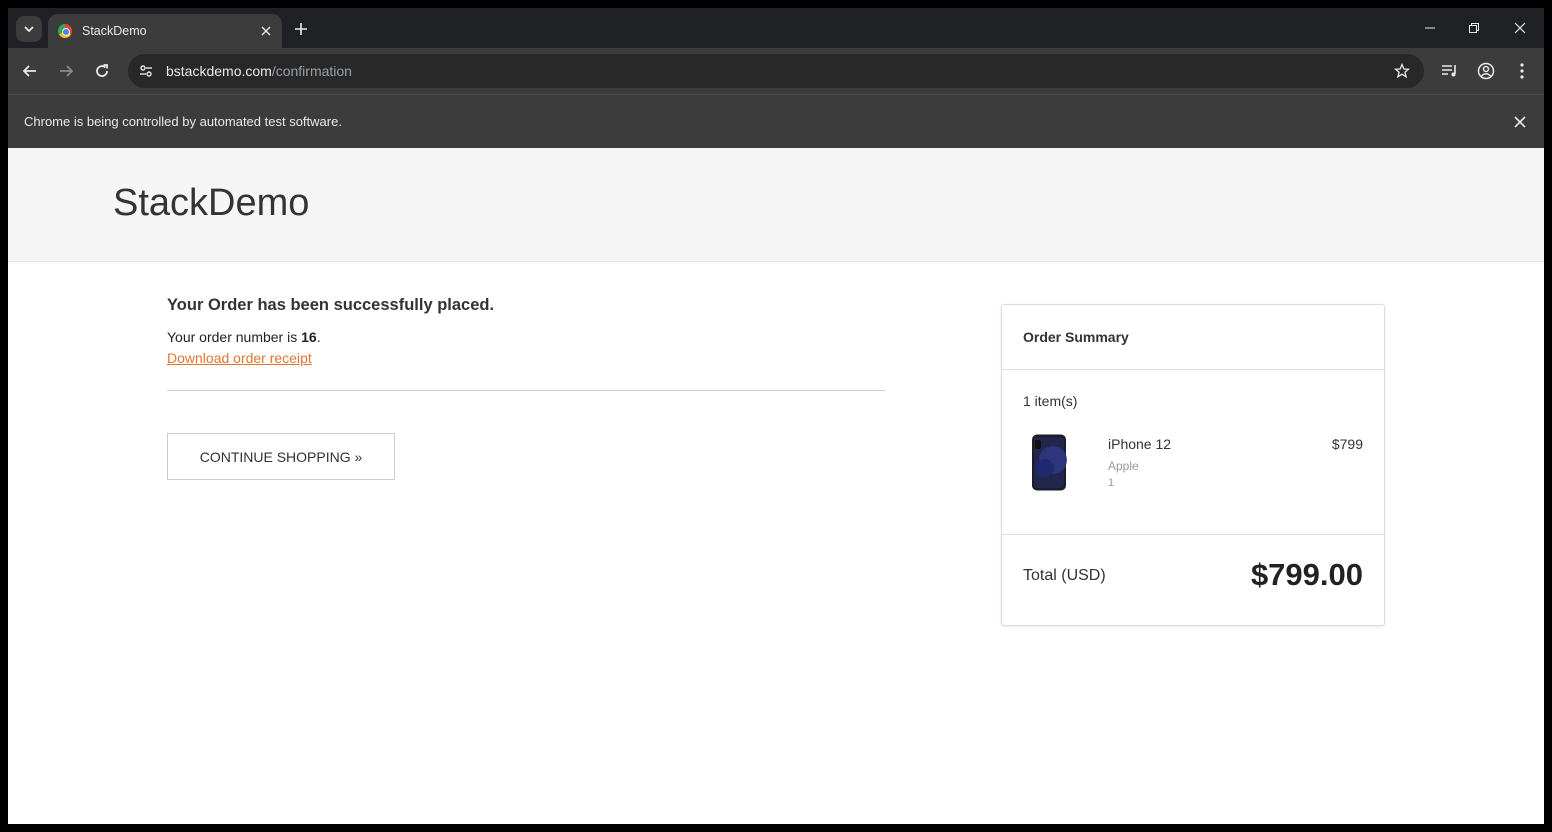  I want to click on reload-icon, so click(102, 70).